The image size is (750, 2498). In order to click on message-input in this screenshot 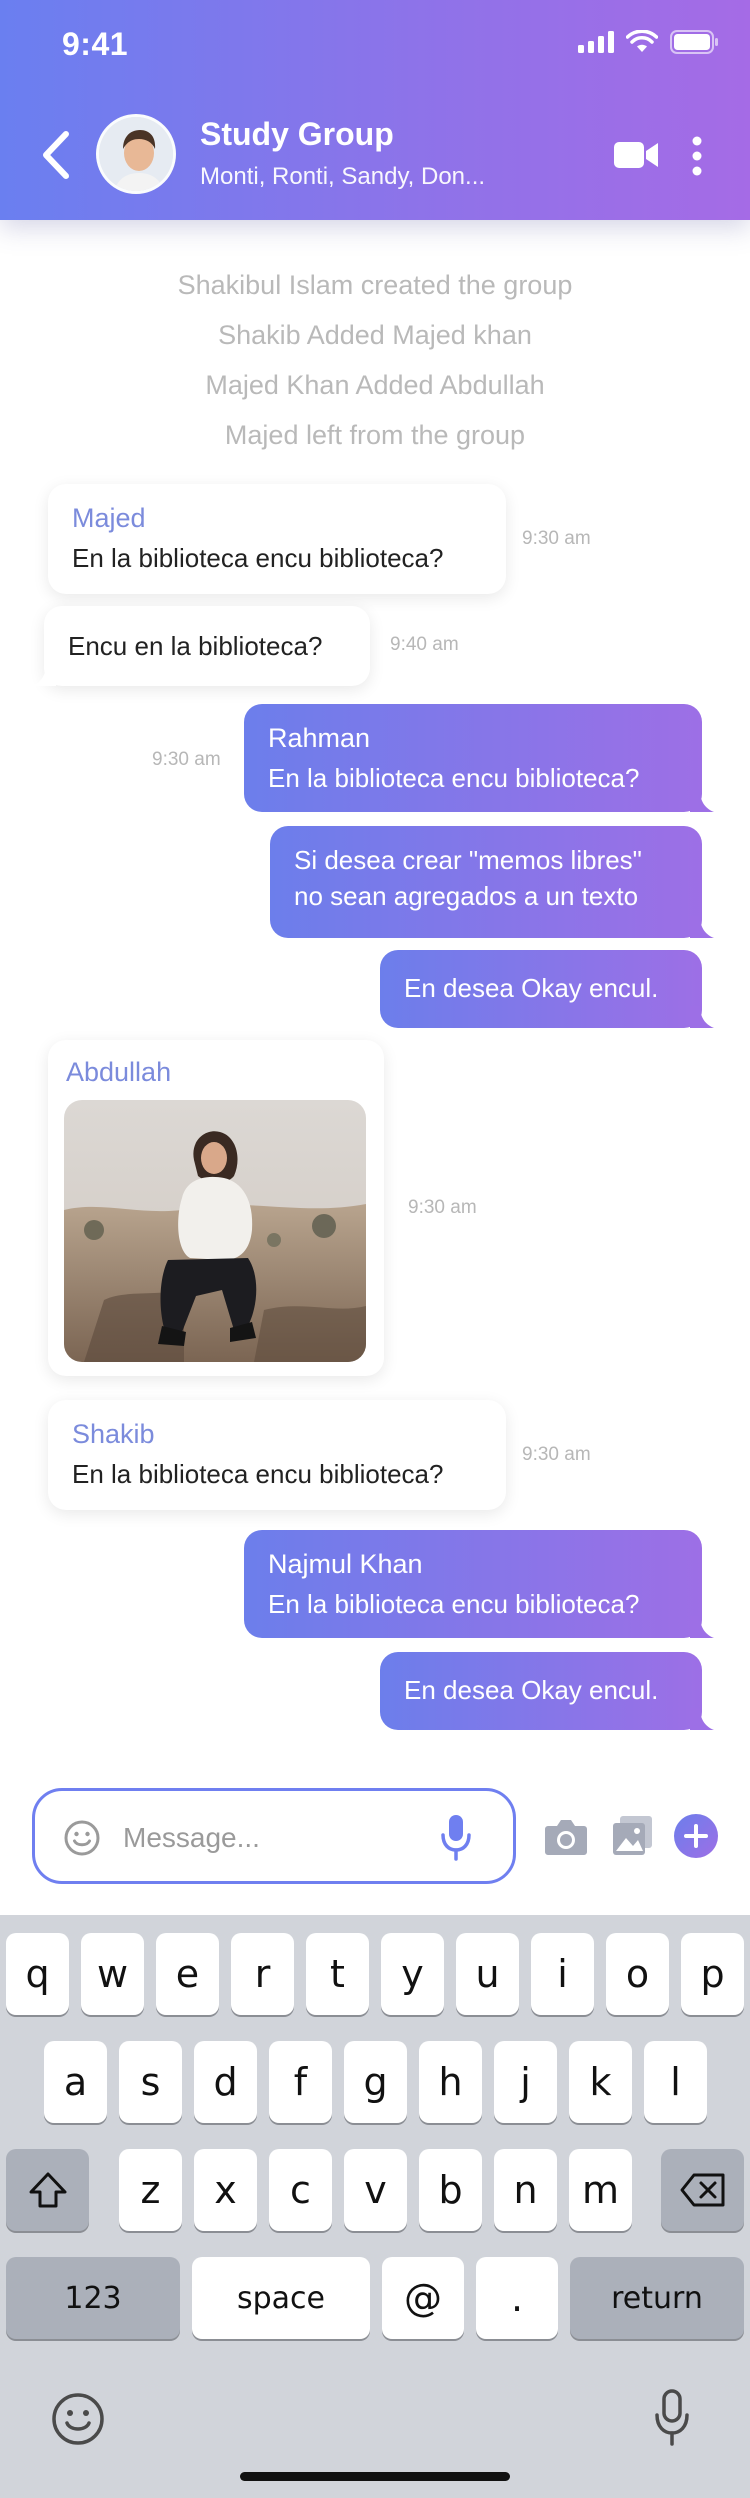, I will do `click(273, 1838)`.